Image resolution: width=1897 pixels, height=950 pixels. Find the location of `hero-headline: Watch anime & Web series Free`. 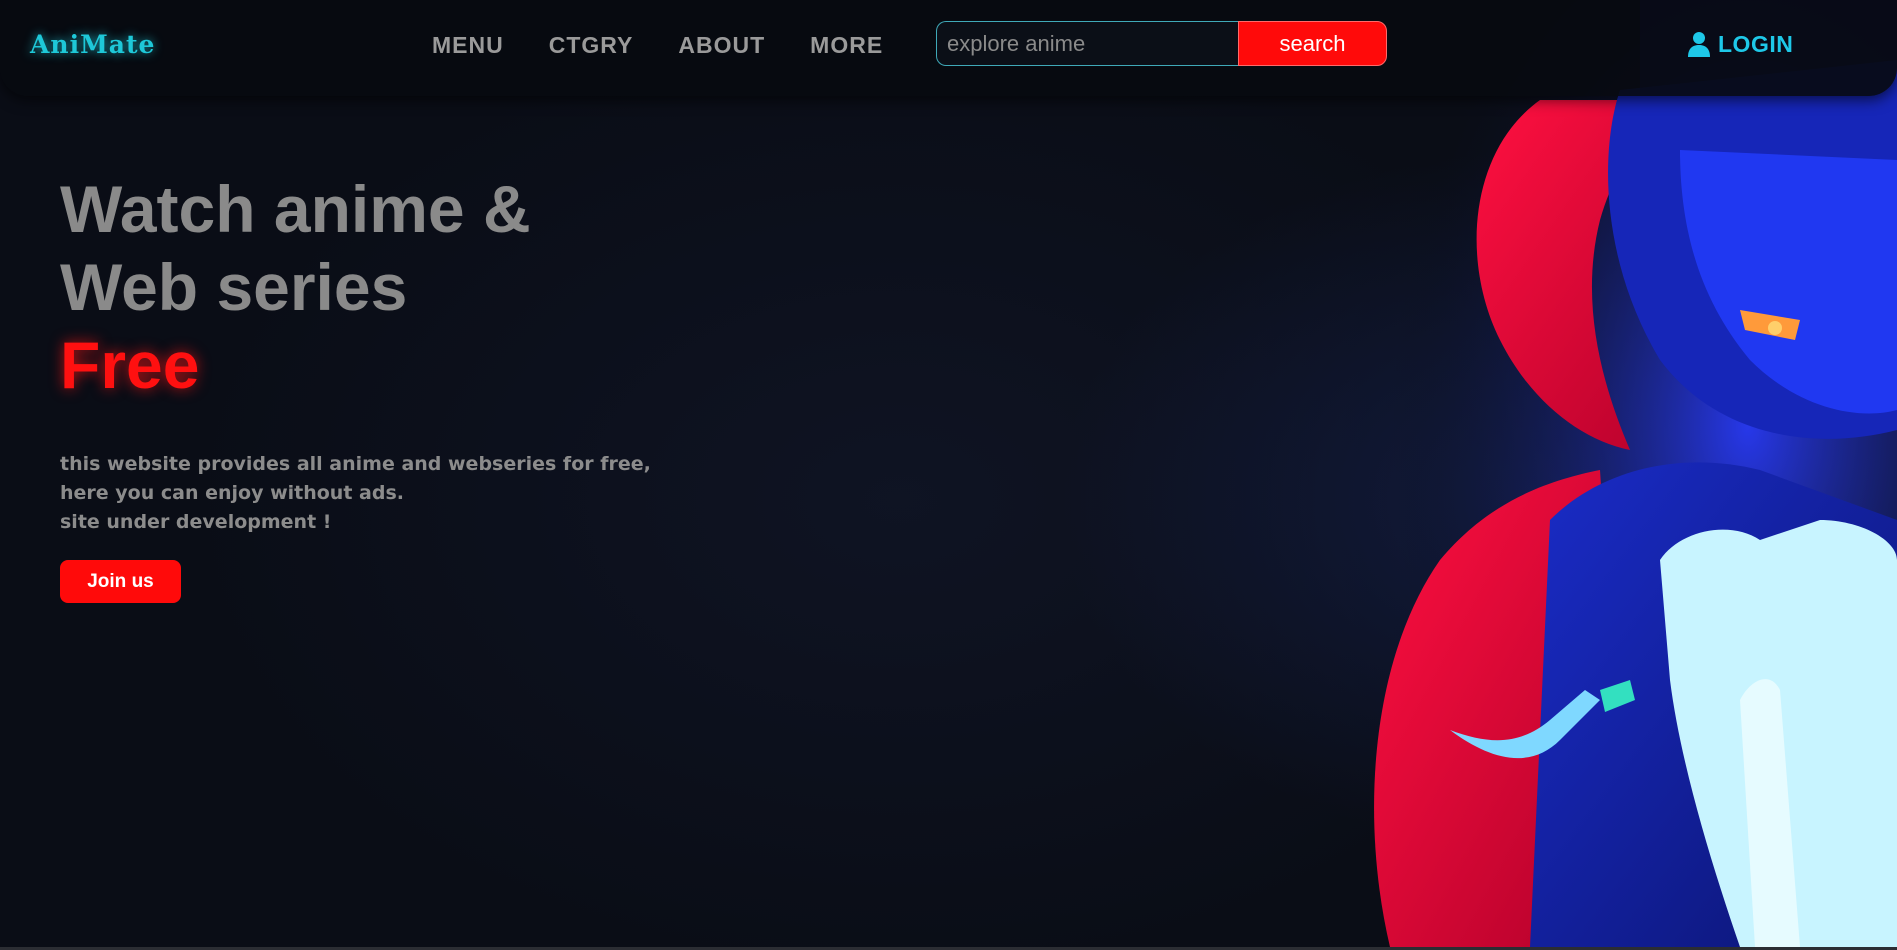

hero-headline: Watch anime & Web series Free is located at coordinates (410, 287).